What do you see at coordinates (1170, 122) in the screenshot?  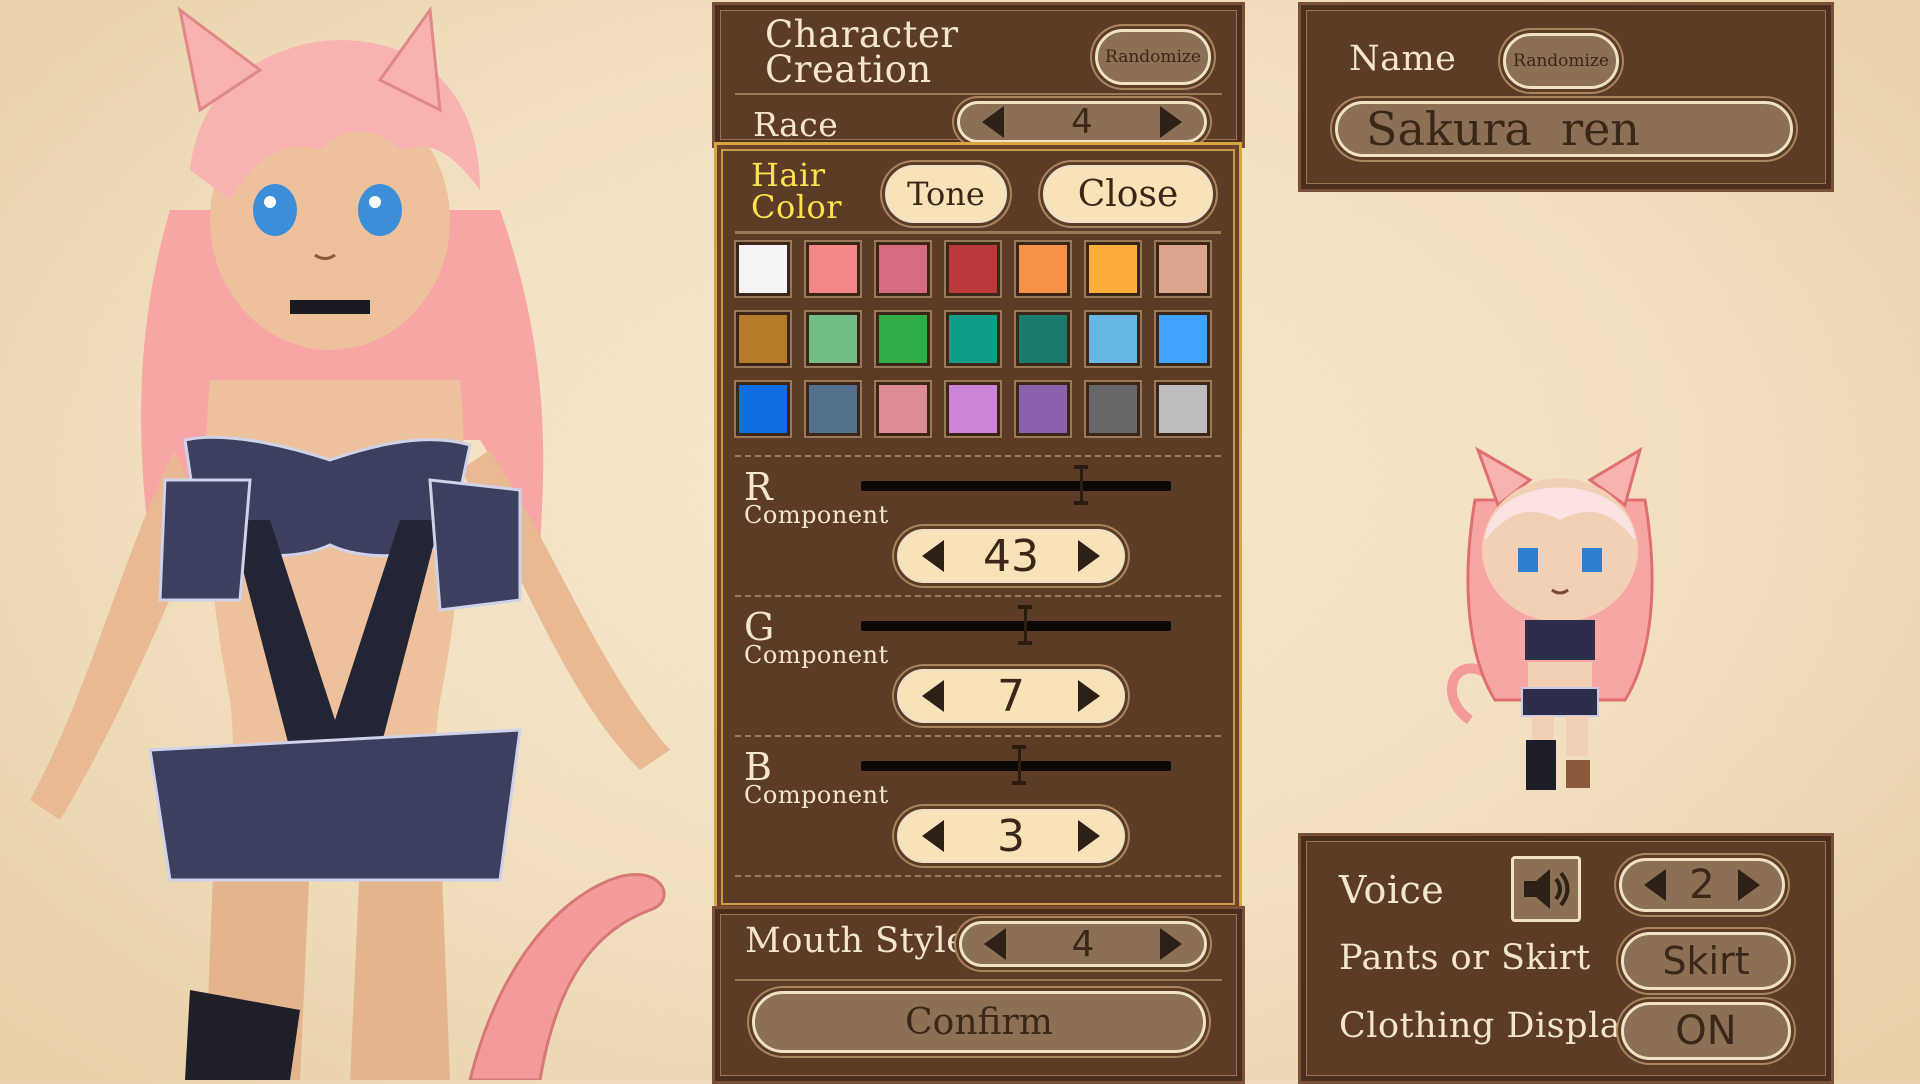 I see `race-next-arrow` at bounding box center [1170, 122].